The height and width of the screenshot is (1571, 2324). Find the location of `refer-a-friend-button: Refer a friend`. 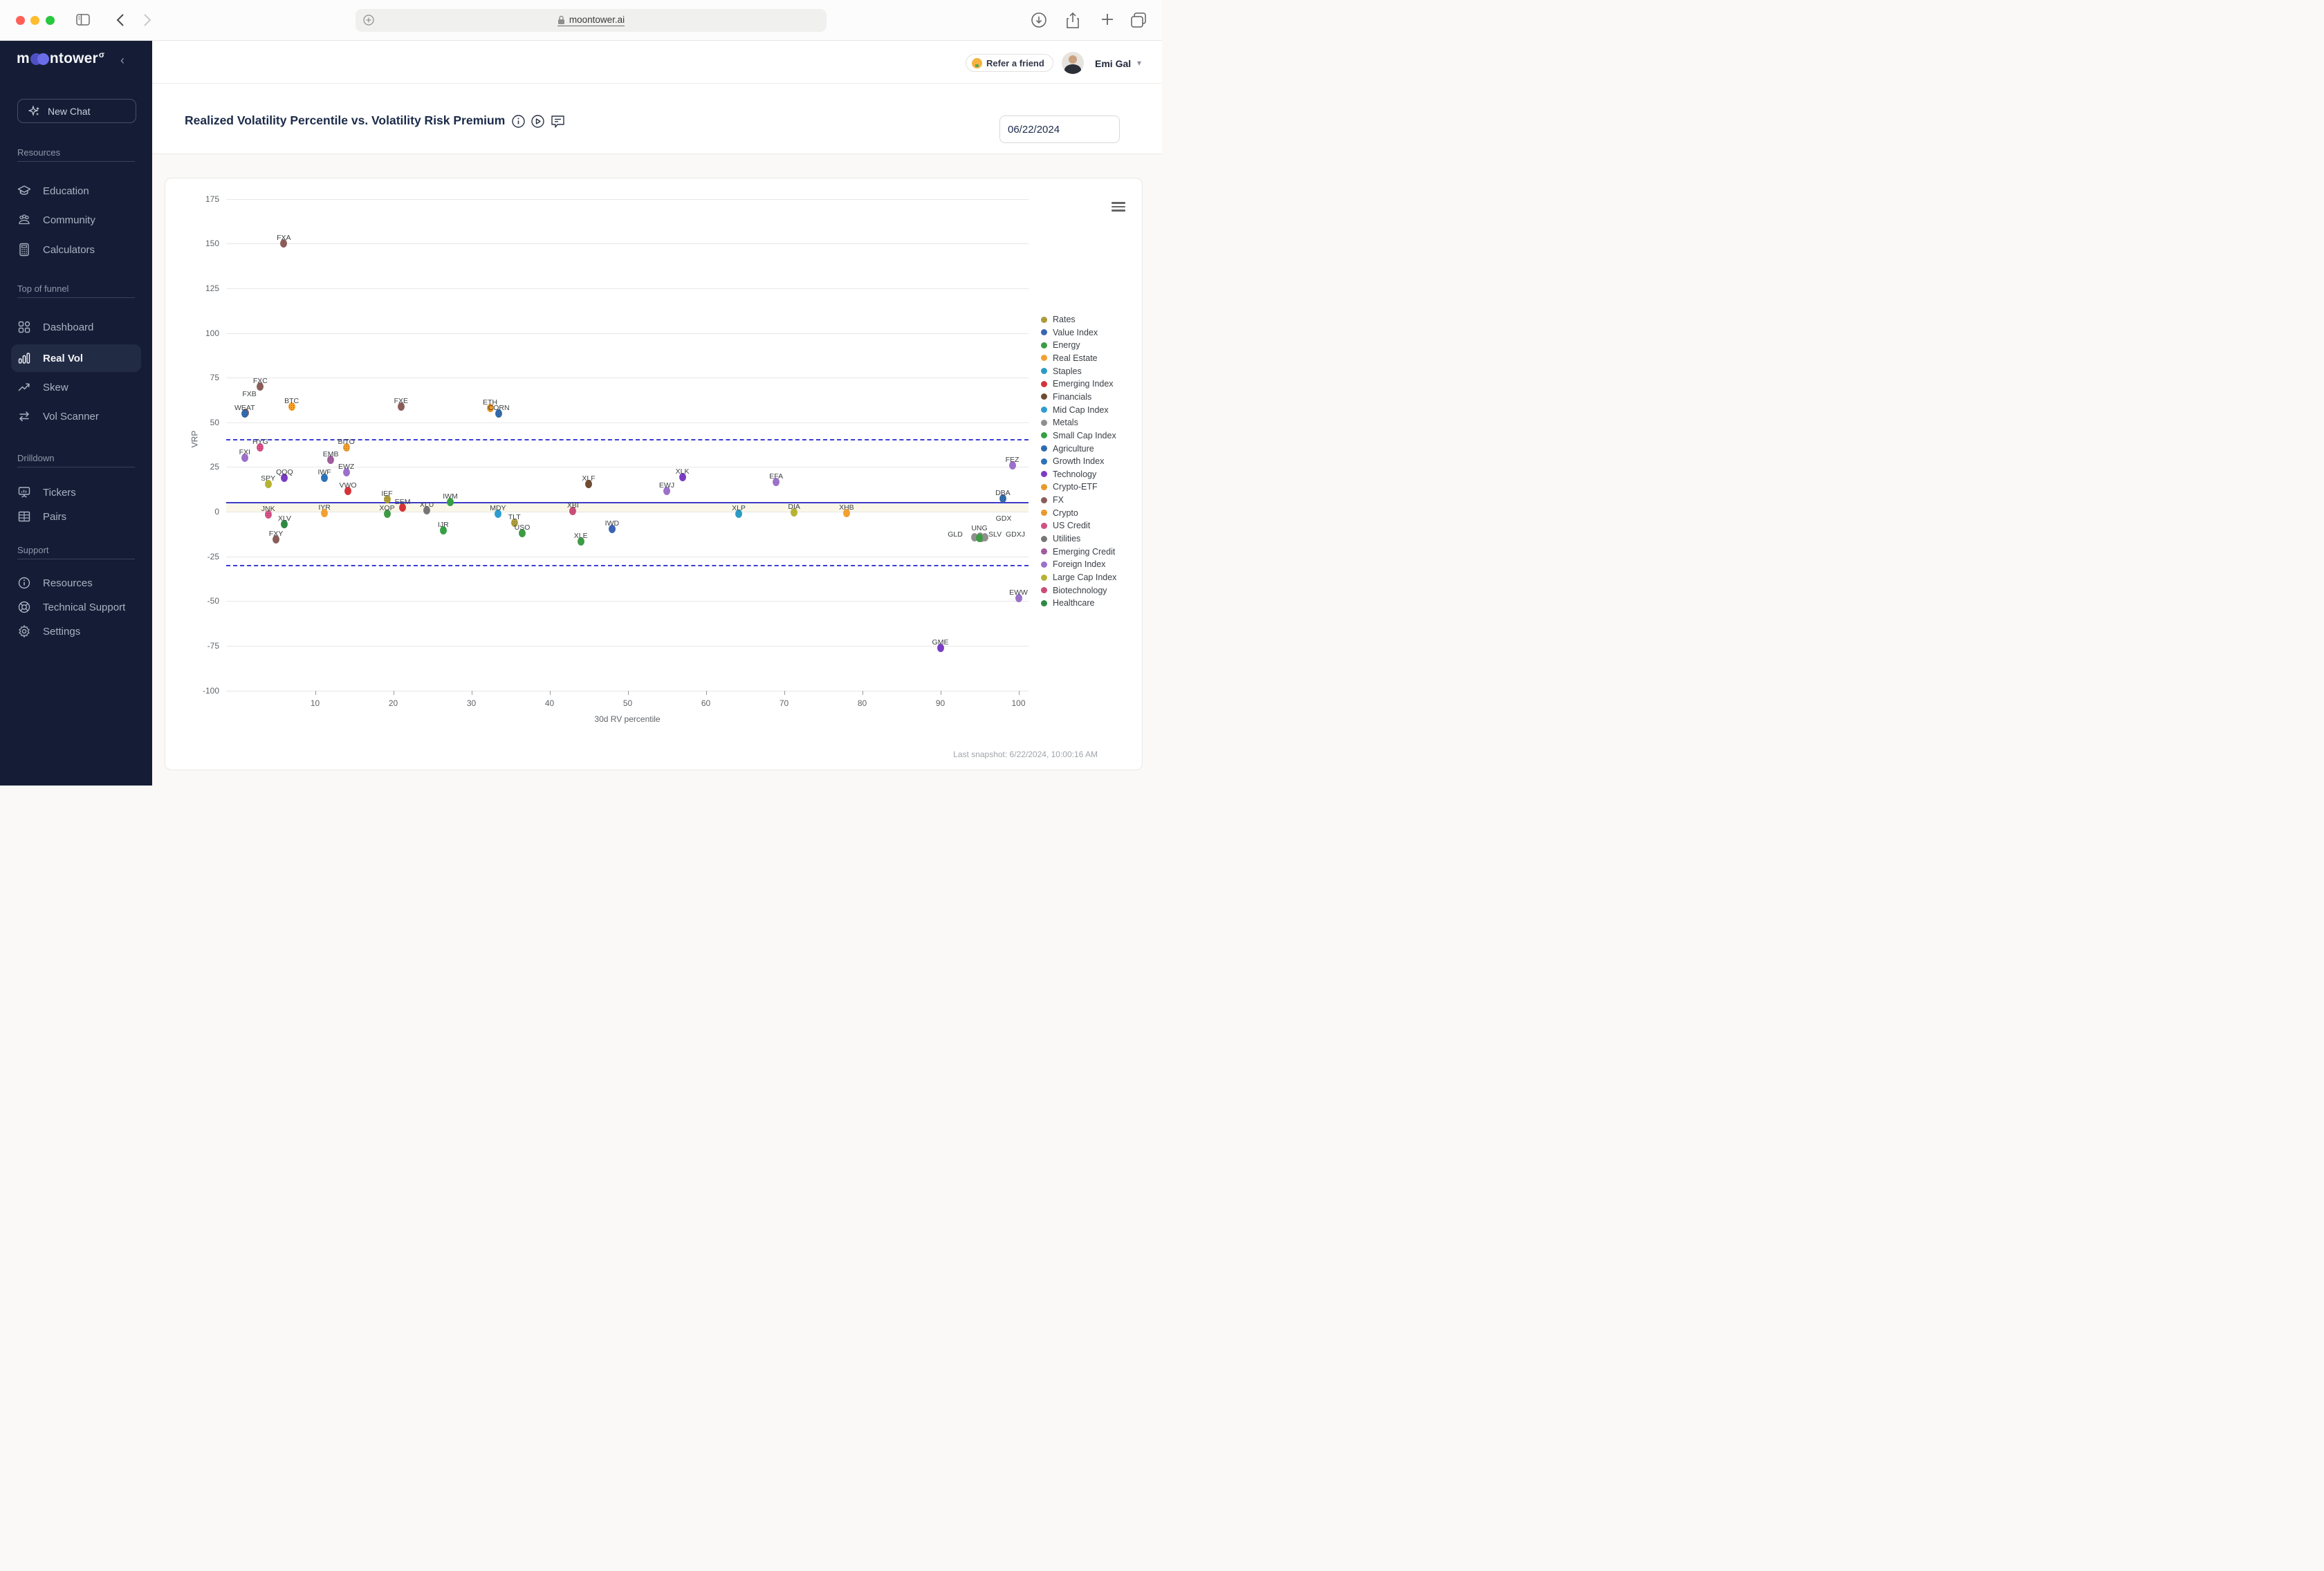

refer-a-friend-button: Refer a friend is located at coordinates (1009, 63).